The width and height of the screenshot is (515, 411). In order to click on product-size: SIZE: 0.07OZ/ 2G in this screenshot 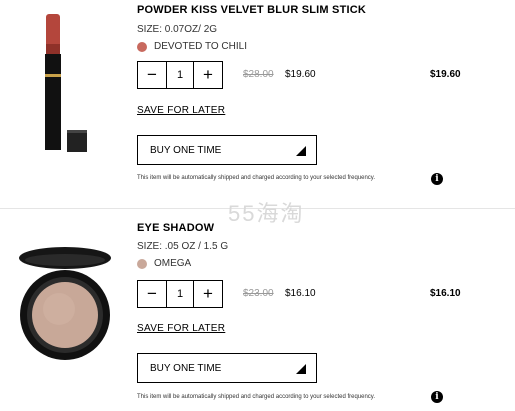, I will do `click(177, 29)`.